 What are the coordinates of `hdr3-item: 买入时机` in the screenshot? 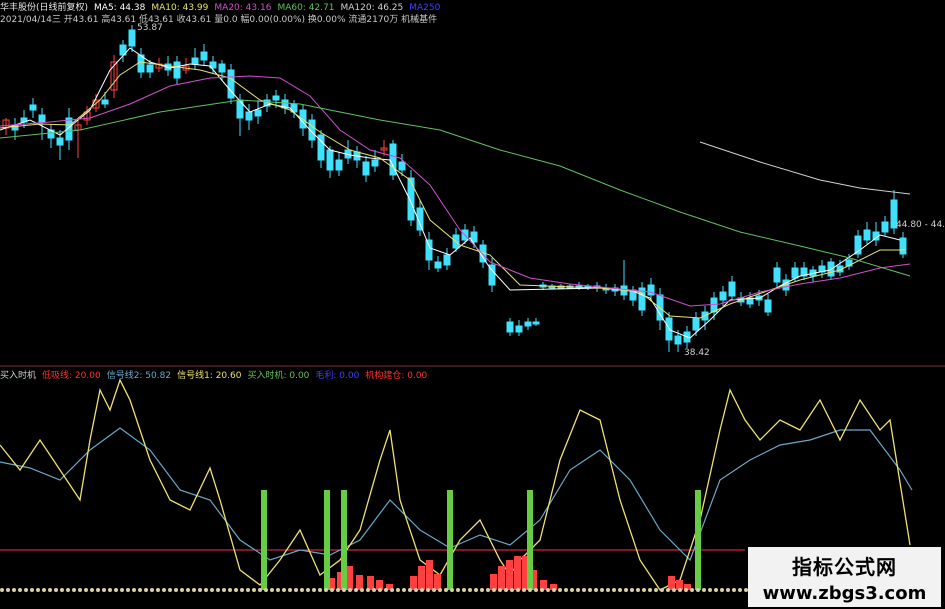 It's located at (18, 376).